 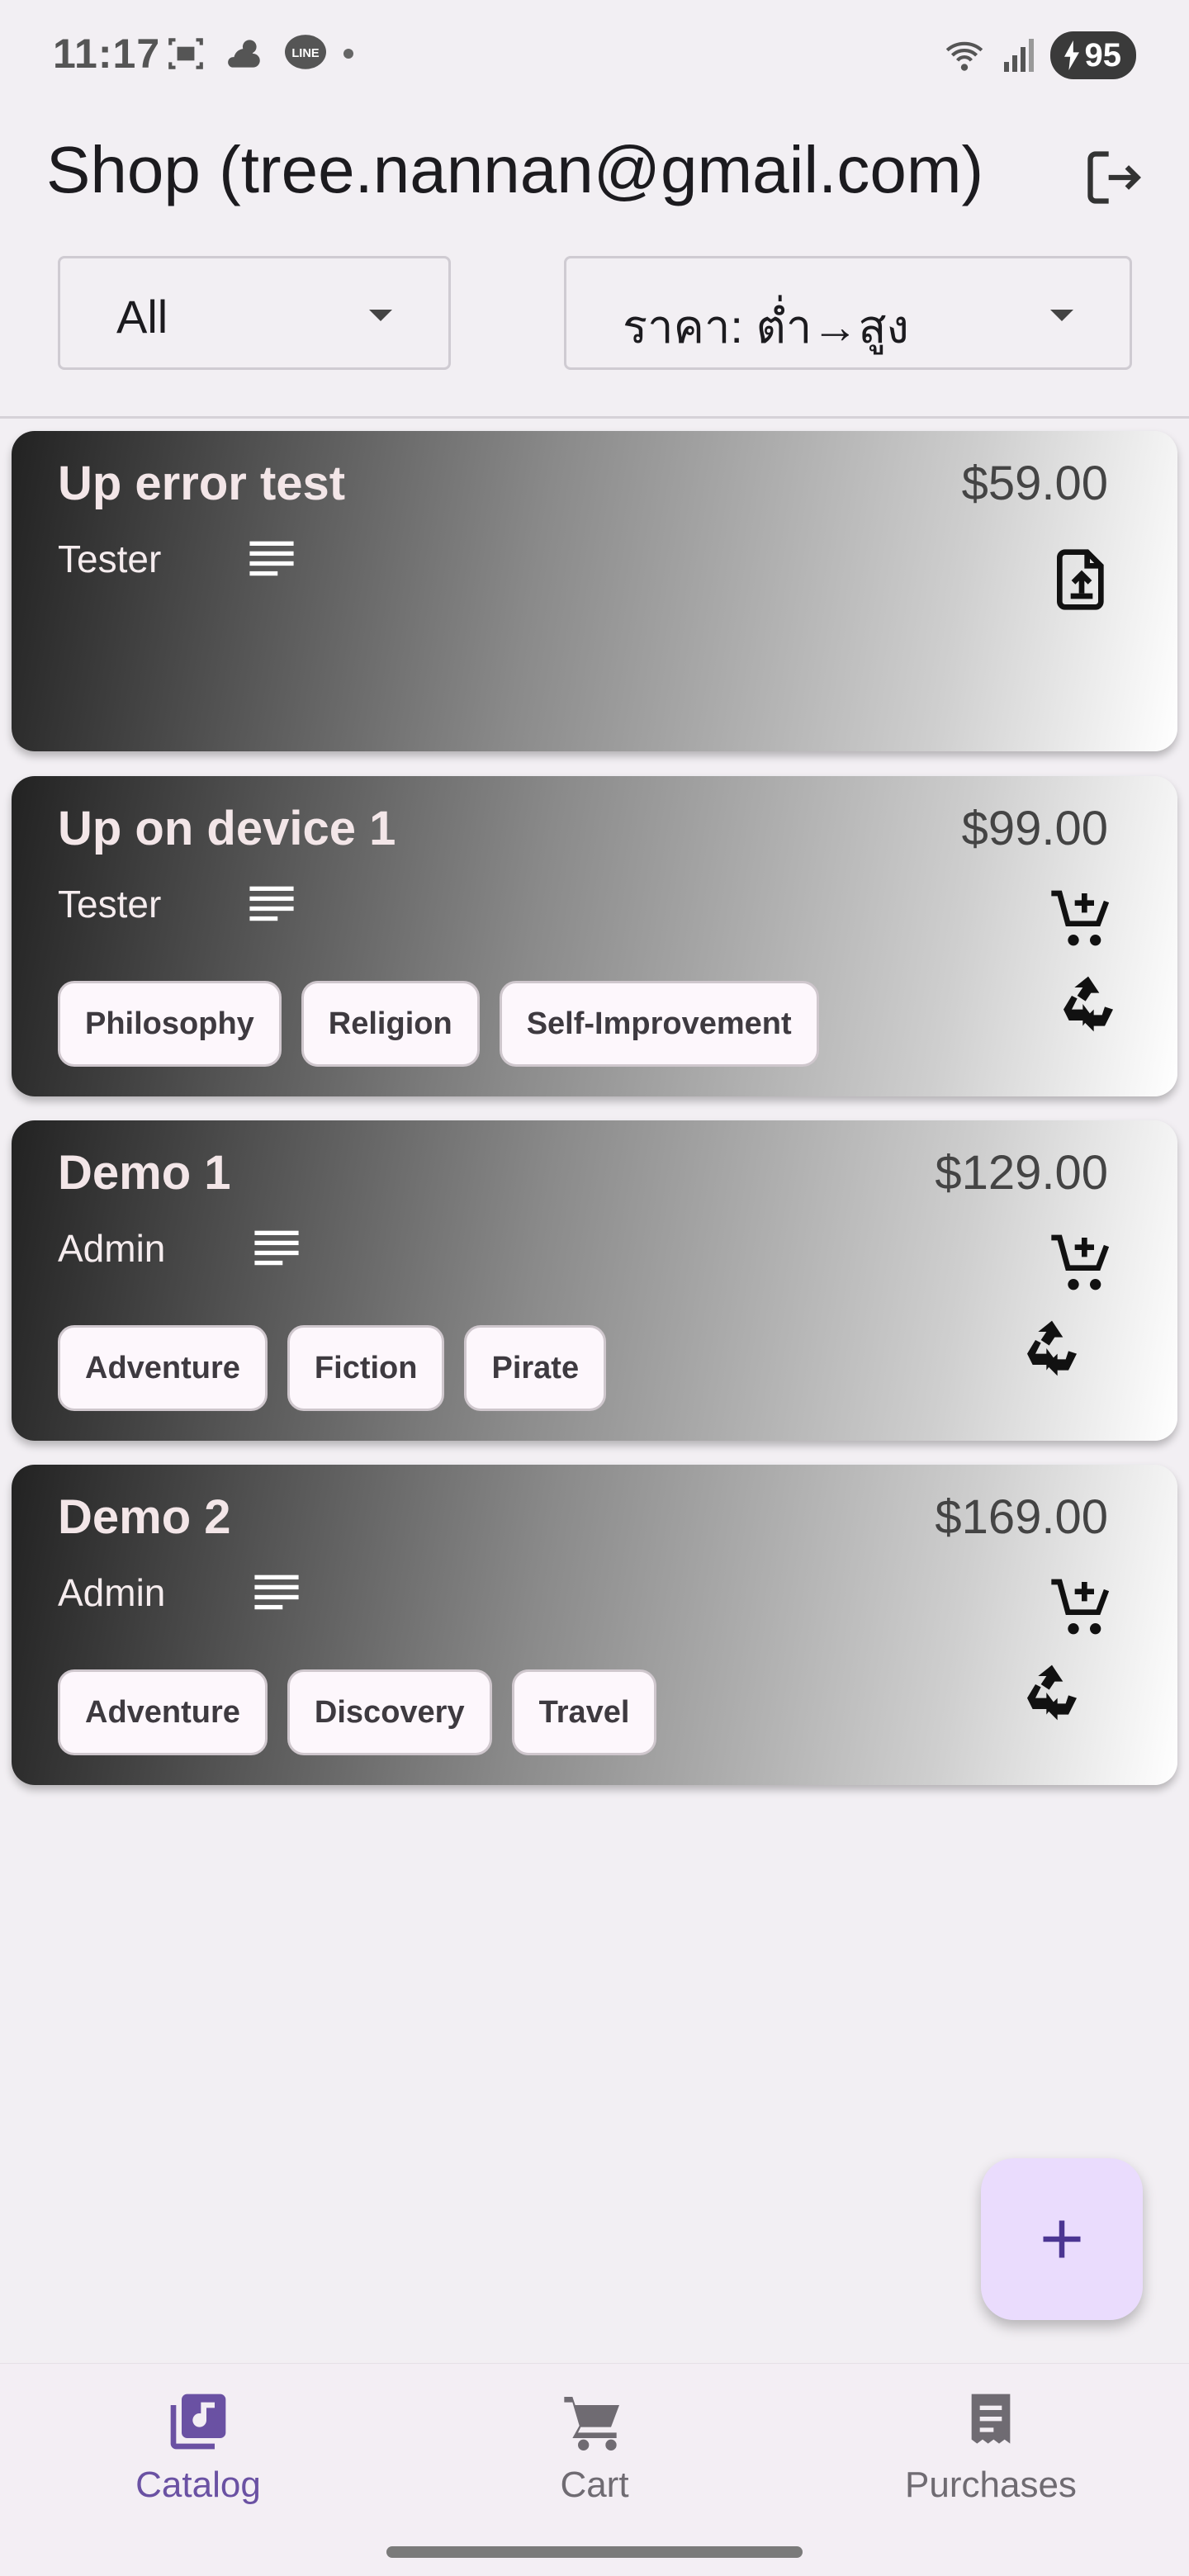 I want to click on add-product-button, so click(x=1062, y=2239).